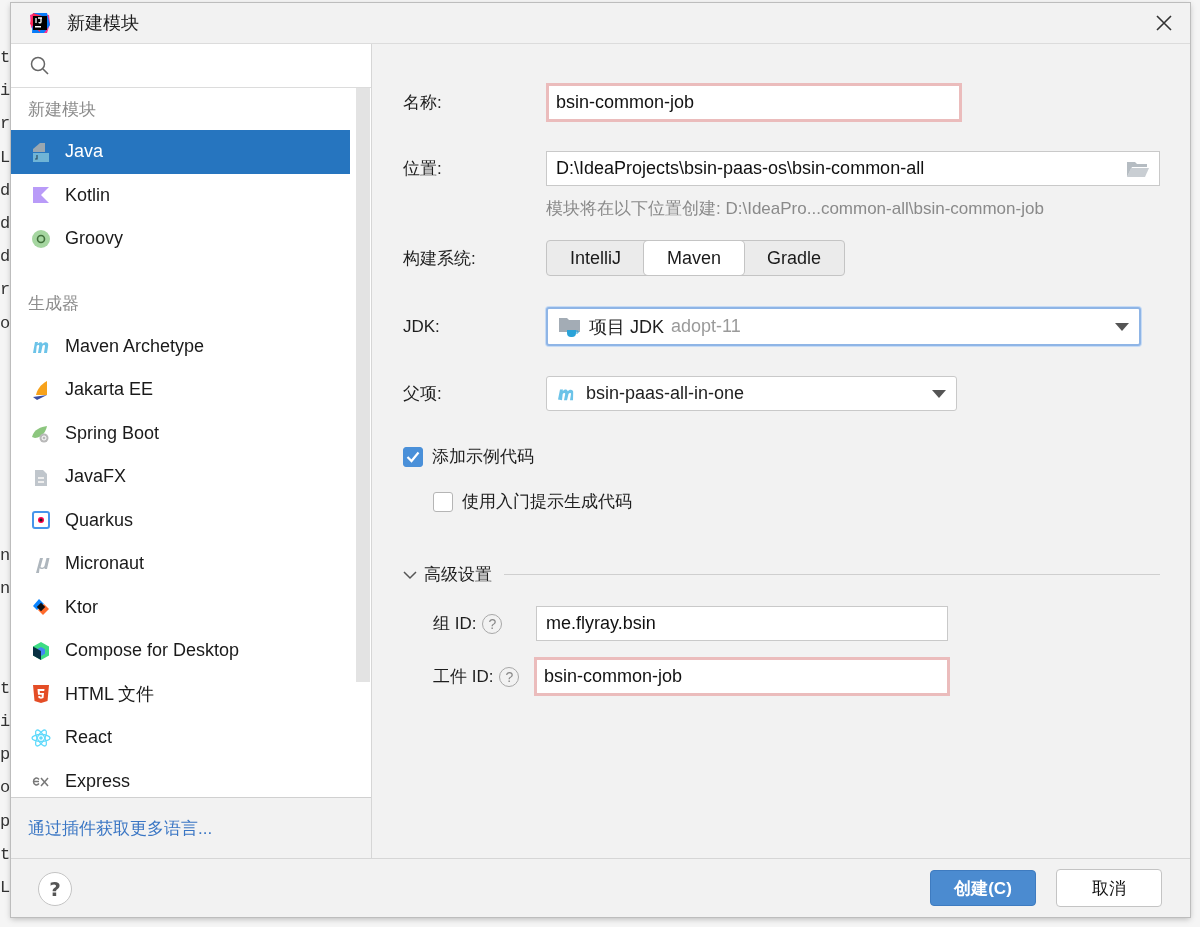 Image resolution: width=1200 pixels, height=927 pixels. What do you see at coordinates (41, 151) in the screenshot?
I see `file-icon` at bounding box center [41, 151].